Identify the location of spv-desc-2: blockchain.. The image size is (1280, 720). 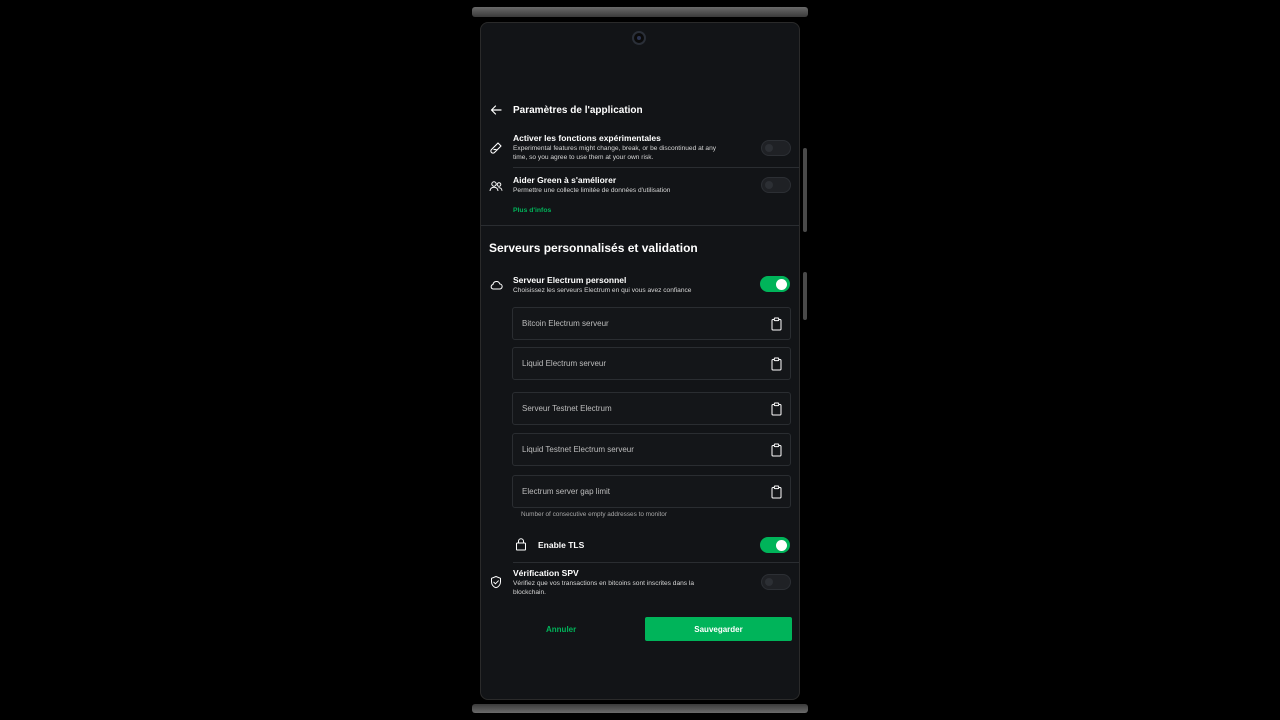
(529, 592).